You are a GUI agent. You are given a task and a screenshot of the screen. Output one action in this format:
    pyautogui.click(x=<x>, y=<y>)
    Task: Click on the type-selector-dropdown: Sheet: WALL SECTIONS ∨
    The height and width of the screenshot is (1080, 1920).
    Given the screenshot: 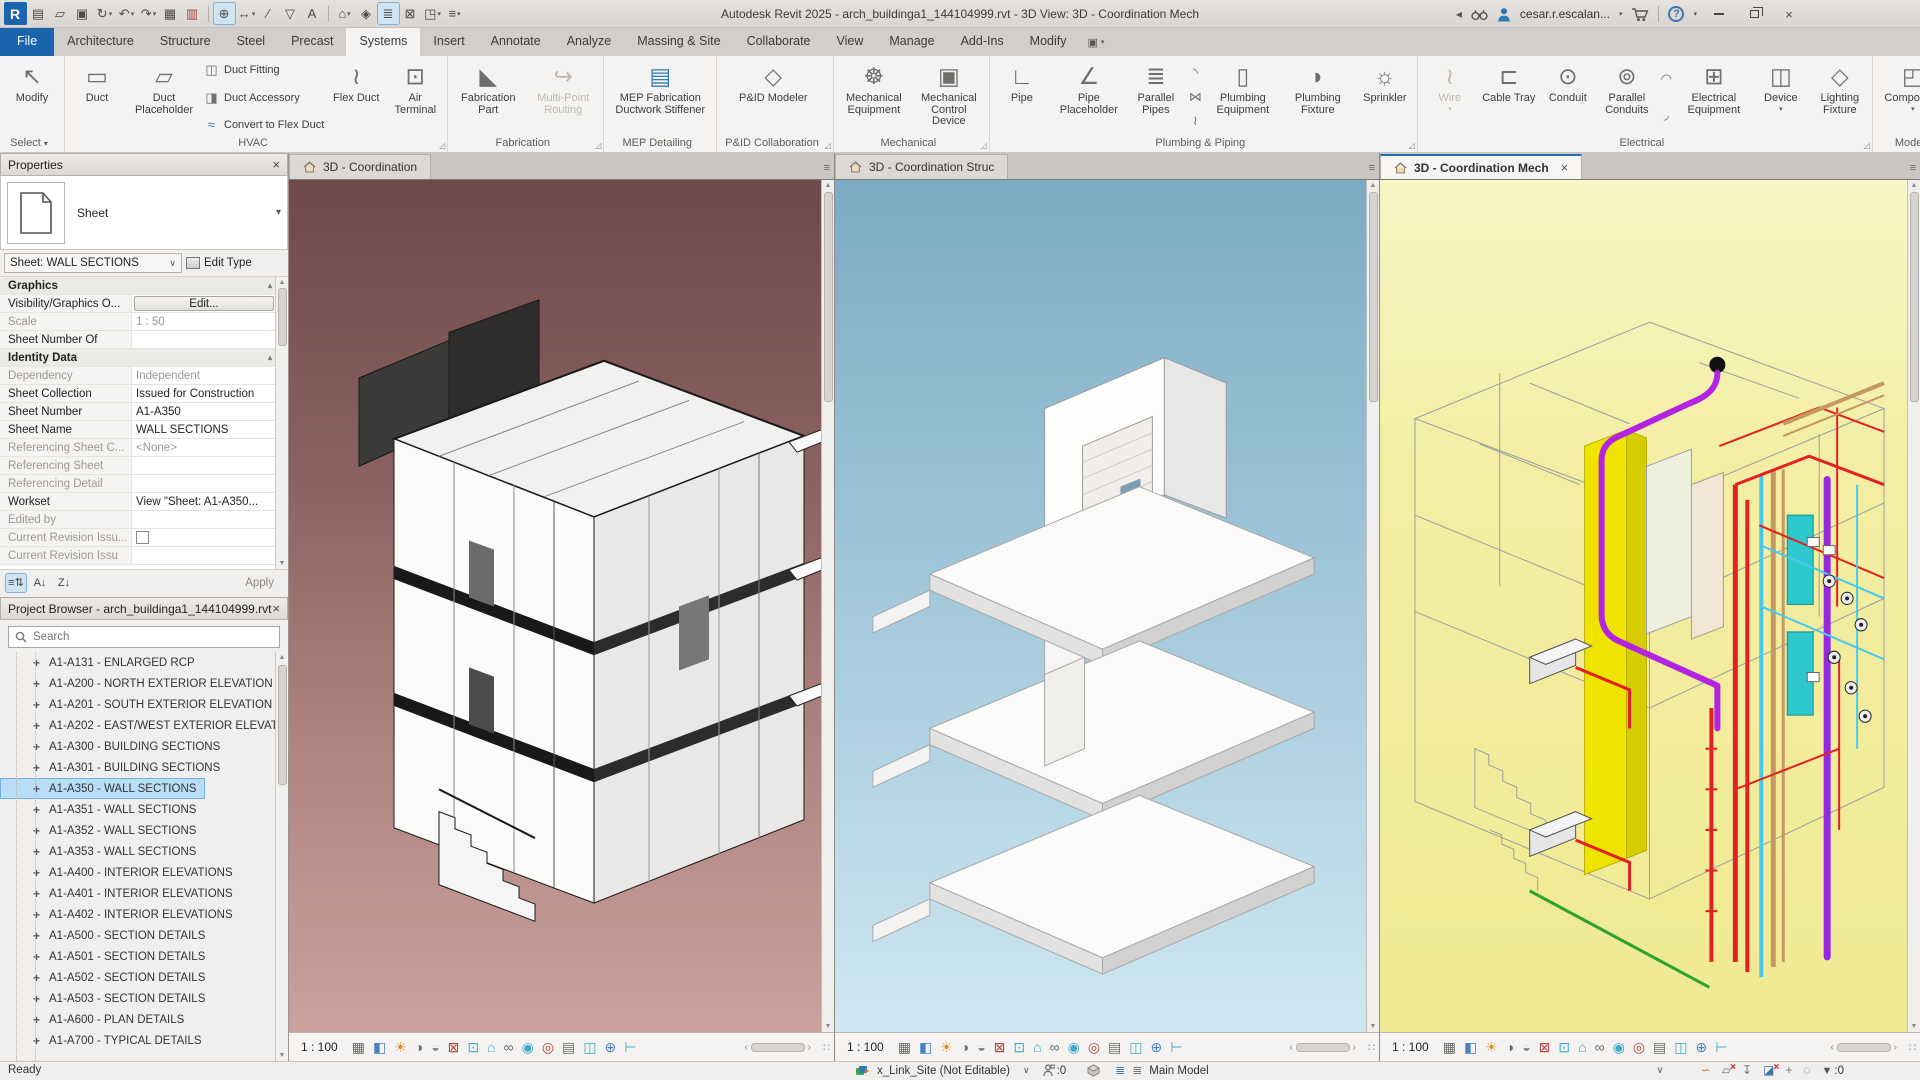 What is the action you would take?
    pyautogui.click(x=93, y=263)
    